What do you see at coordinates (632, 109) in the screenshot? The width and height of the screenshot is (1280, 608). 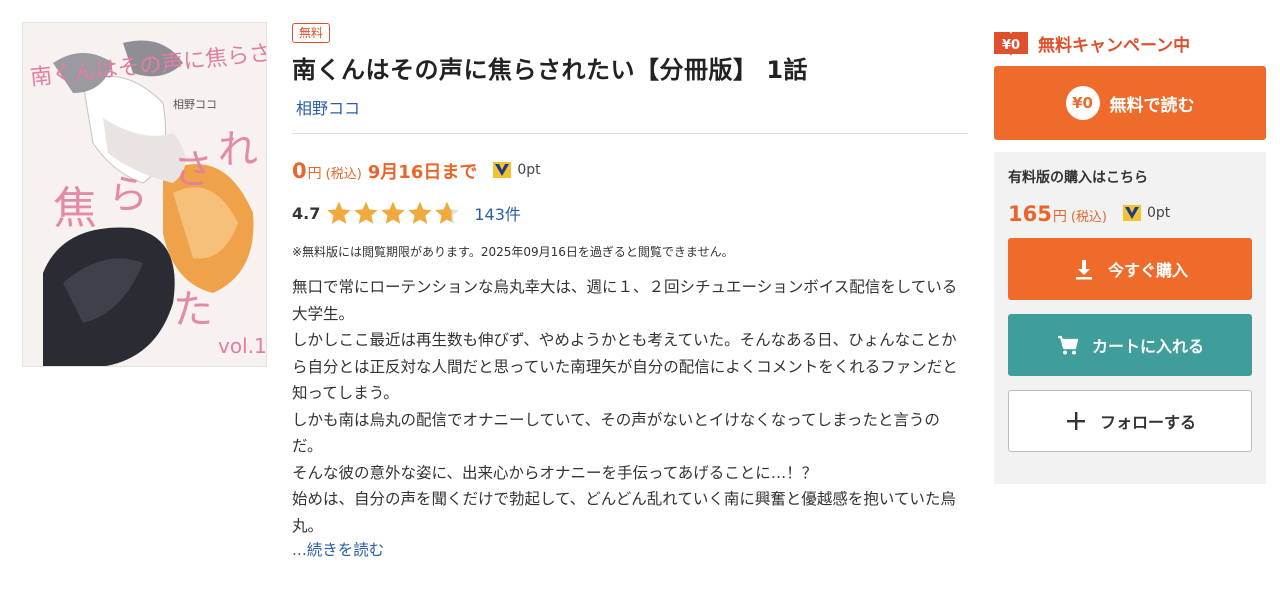 I see `author-link: 相野ココ` at bounding box center [632, 109].